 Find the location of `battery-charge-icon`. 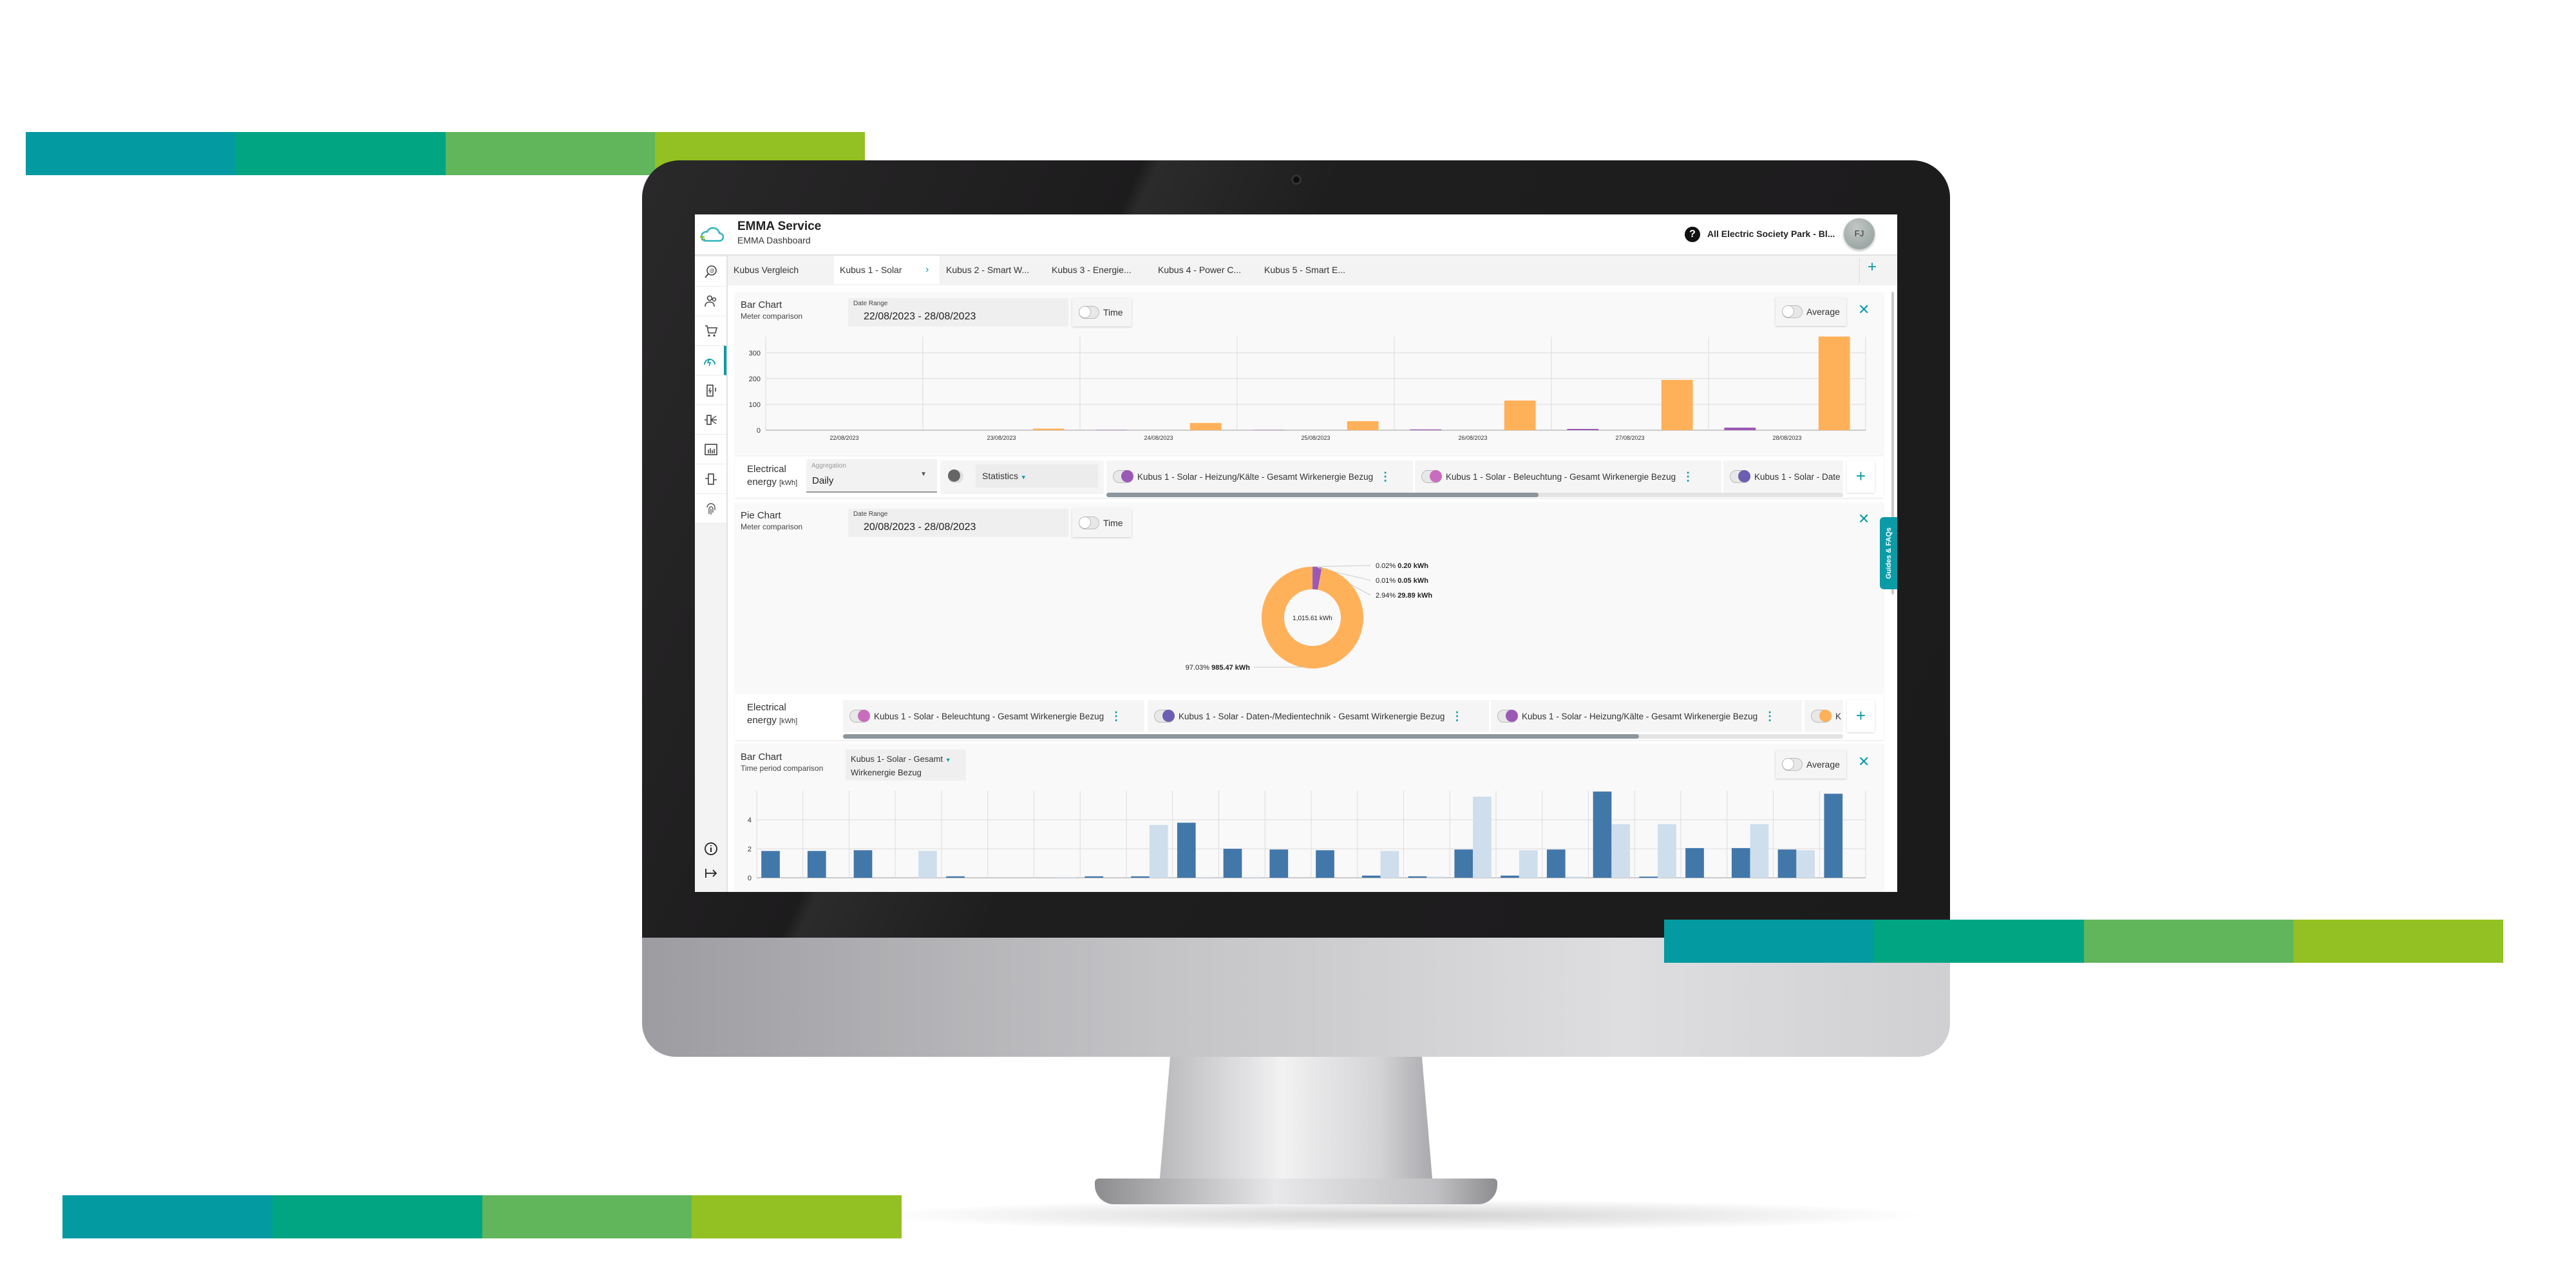

battery-charge-icon is located at coordinates (711, 390).